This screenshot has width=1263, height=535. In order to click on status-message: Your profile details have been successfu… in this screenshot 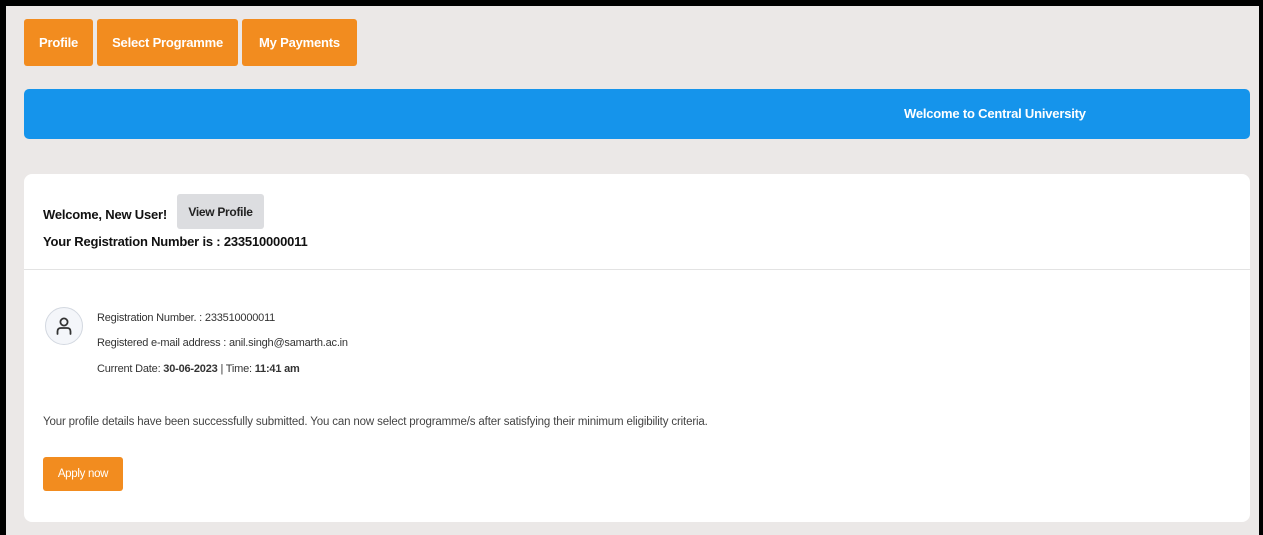, I will do `click(375, 422)`.